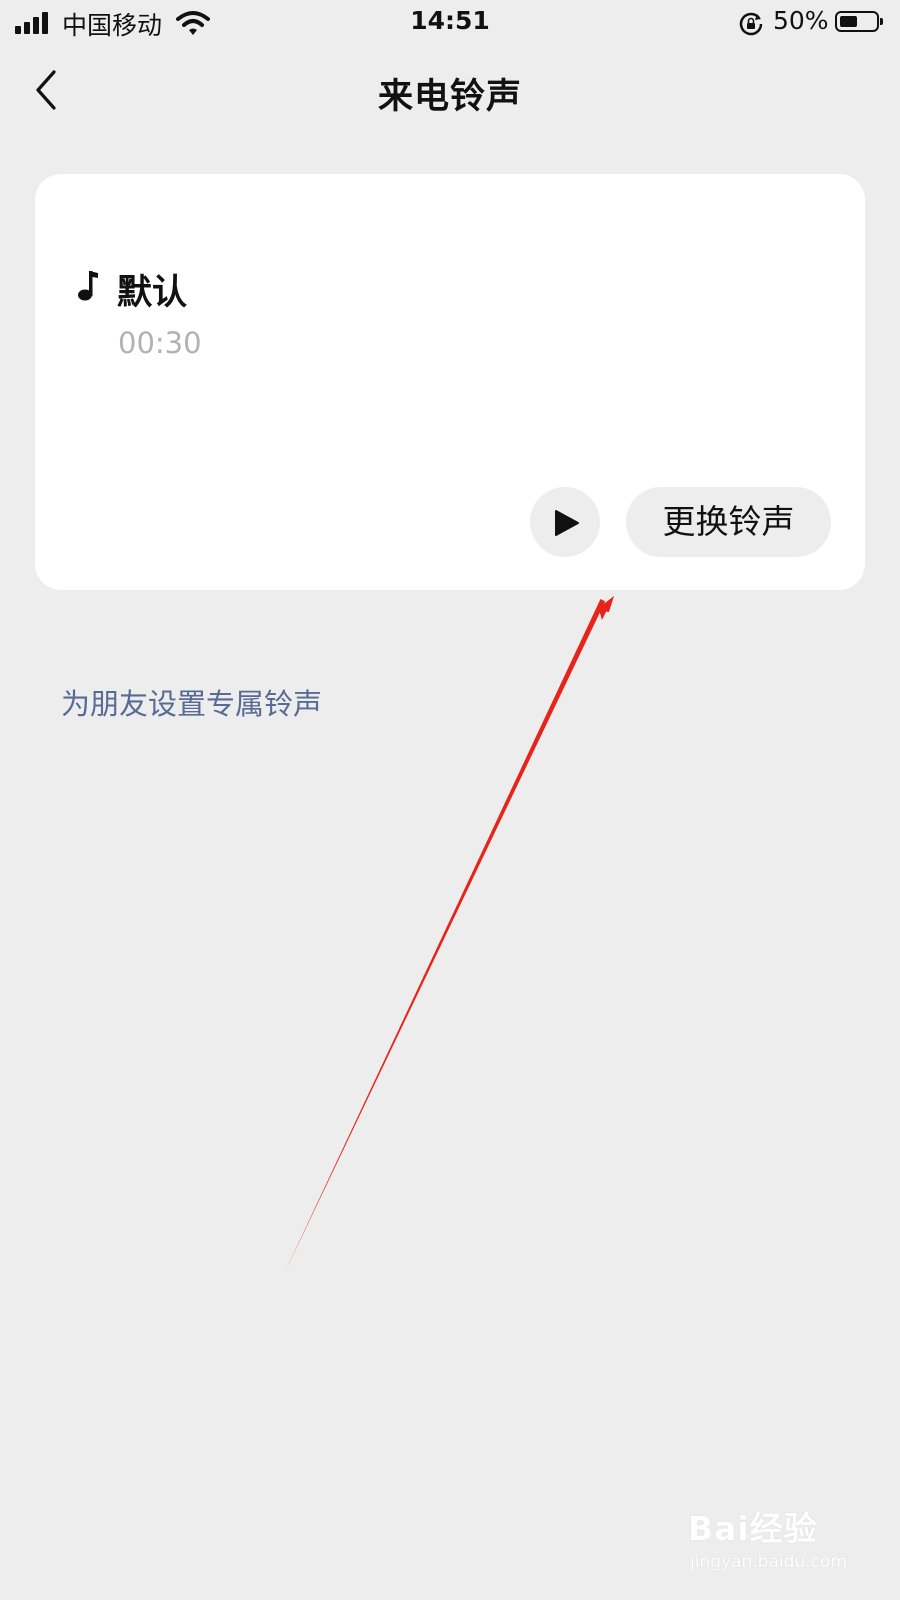 Image resolution: width=900 pixels, height=1600 pixels. I want to click on change-ringtone-button: 更换铃声, so click(728, 522).